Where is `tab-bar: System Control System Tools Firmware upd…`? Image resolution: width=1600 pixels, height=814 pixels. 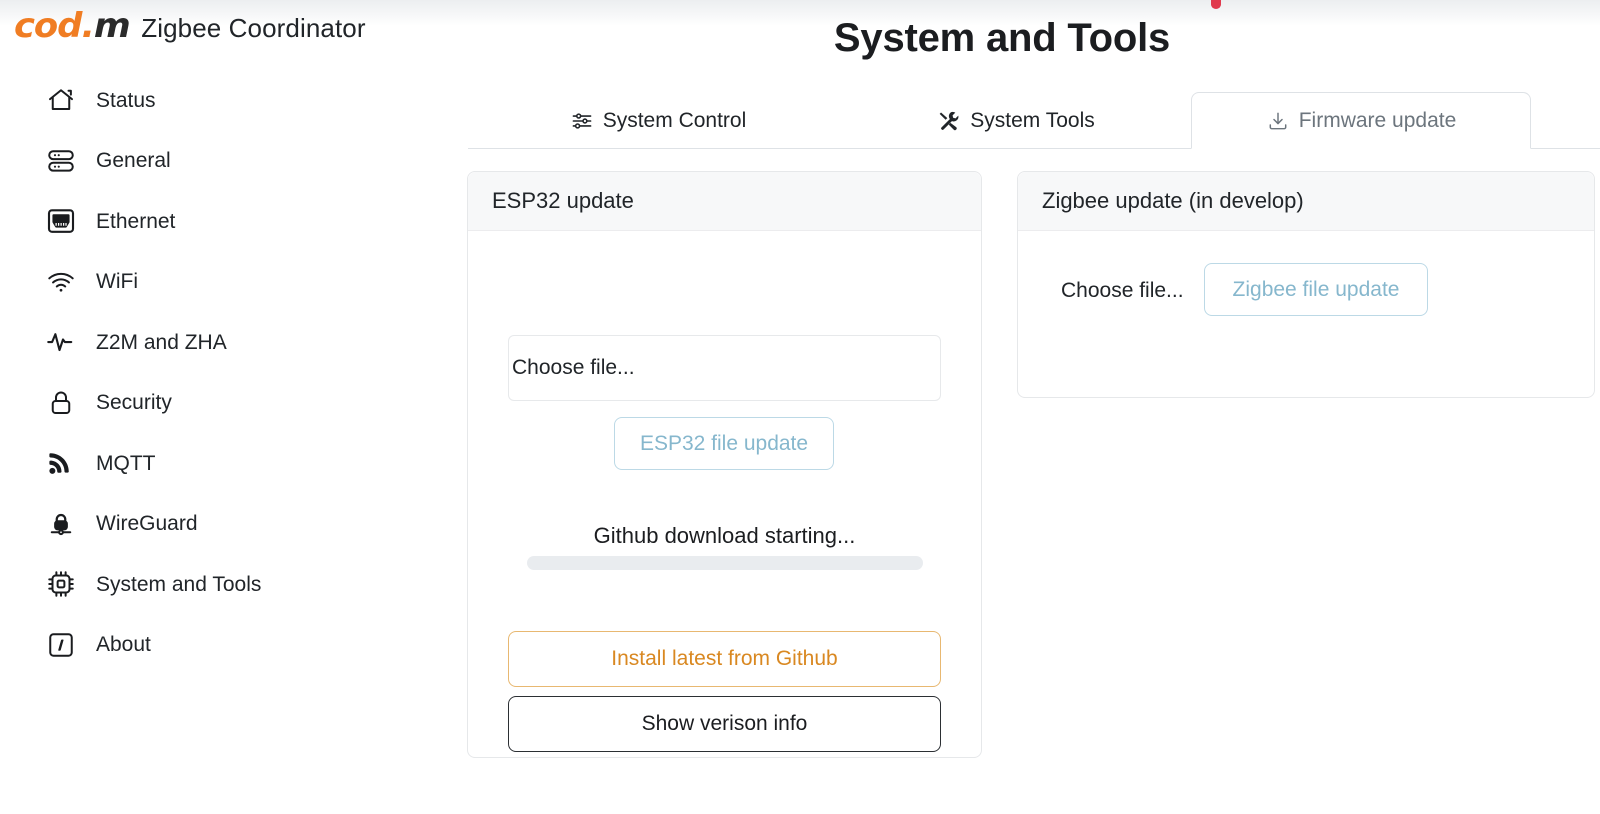 tab-bar: System Control System Tools Firmware upd… is located at coordinates (1034, 120).